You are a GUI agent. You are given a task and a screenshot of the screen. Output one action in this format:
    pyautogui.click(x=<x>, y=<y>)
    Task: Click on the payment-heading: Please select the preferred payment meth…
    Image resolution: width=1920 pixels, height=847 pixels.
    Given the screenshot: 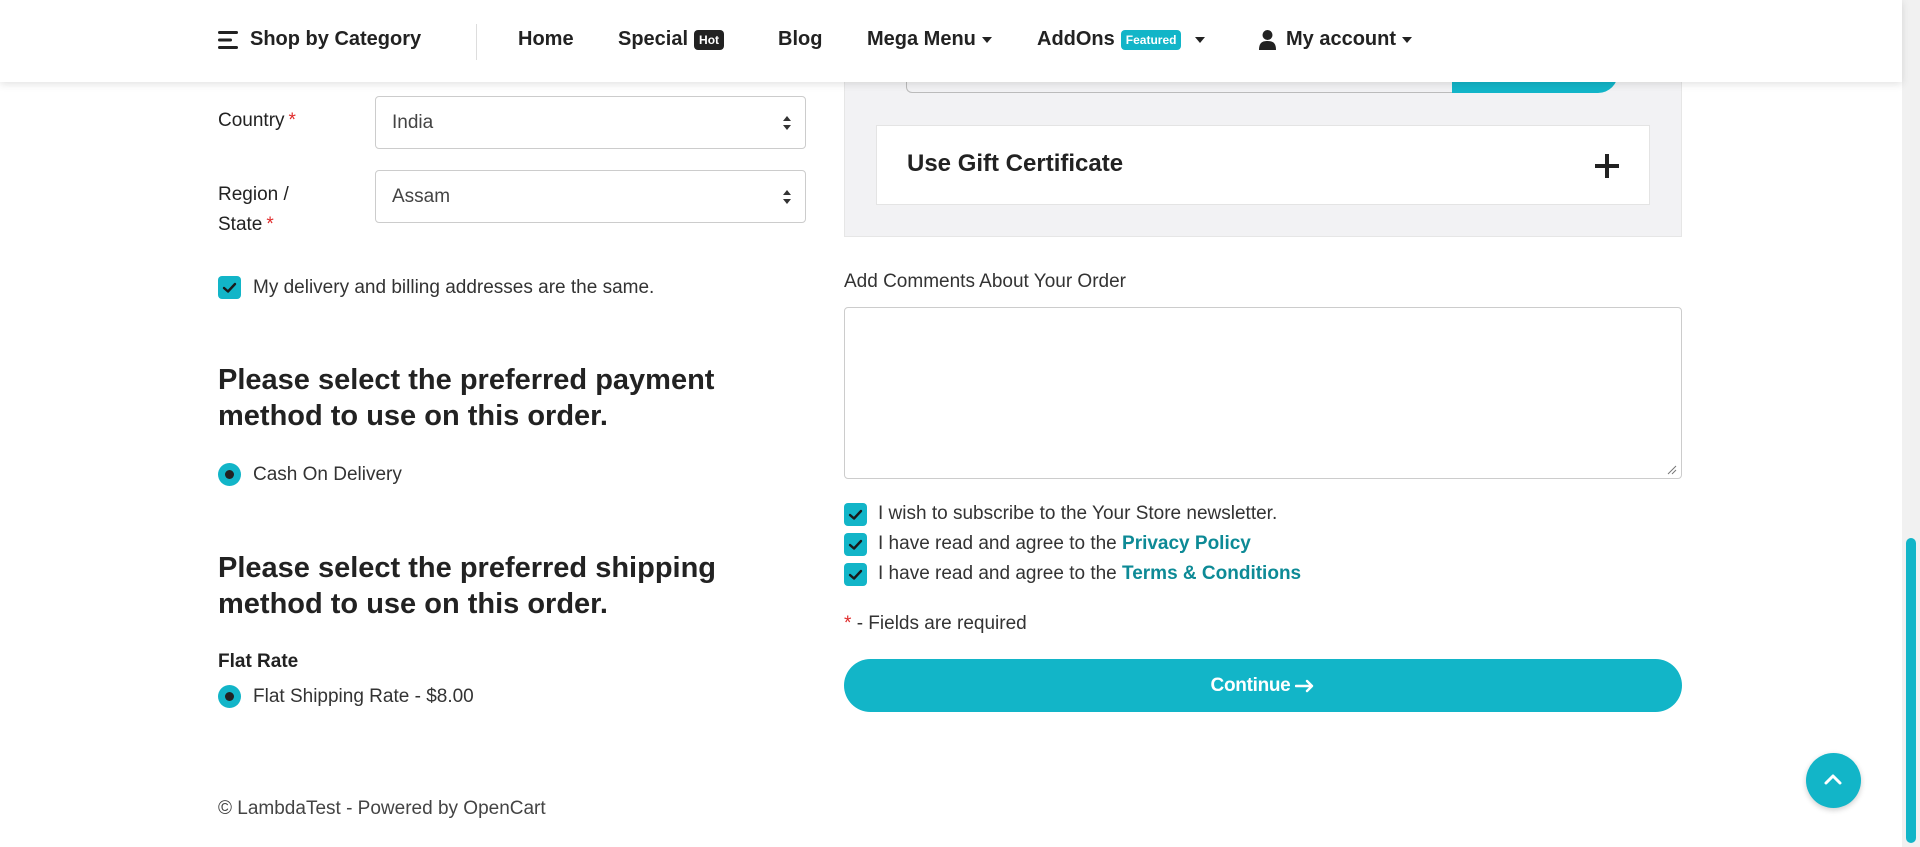 What is the action you would take?
    pyautogui.click(x=466, y=398)
    